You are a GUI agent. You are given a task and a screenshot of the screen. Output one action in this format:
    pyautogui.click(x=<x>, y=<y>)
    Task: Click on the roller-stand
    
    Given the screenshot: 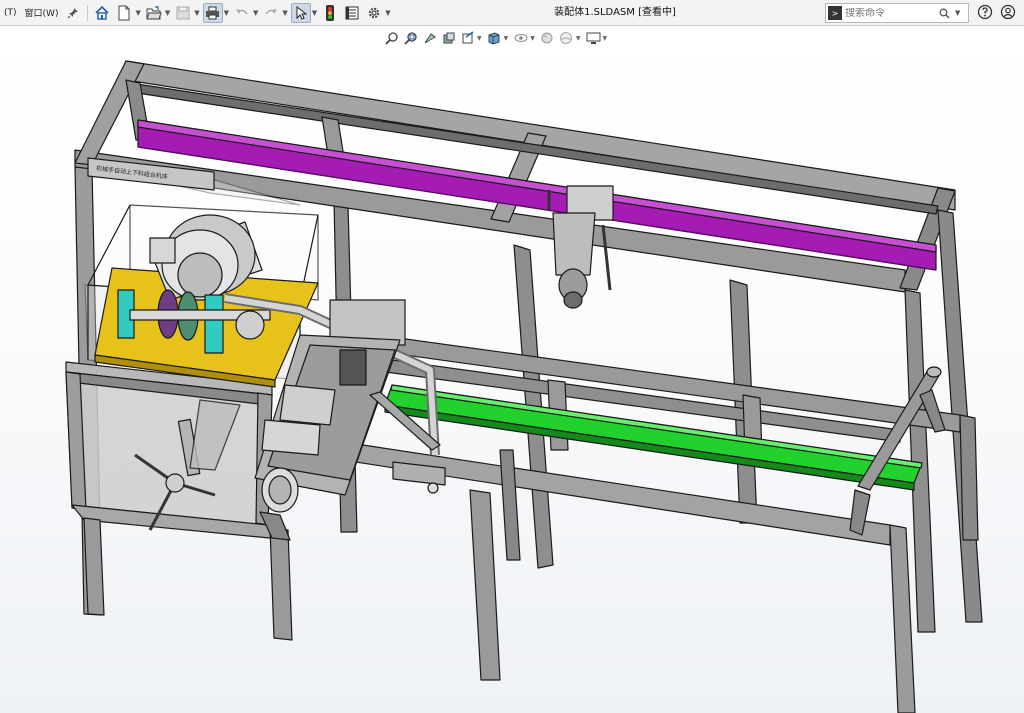 What is the action you would take?
    pyautogui.click(x=897, y=451)
    